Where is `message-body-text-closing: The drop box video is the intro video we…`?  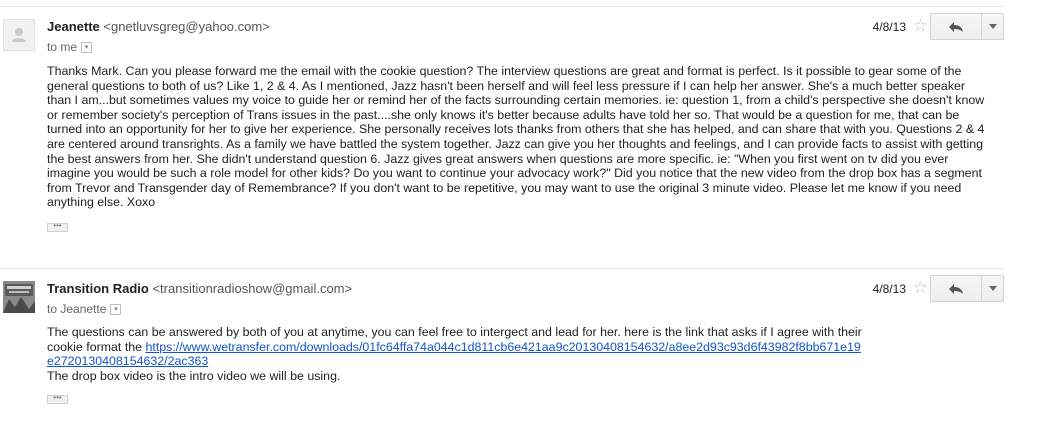 message-body-text-closing: The drop box video is the intro video we… is located at coordinates (194, 375).